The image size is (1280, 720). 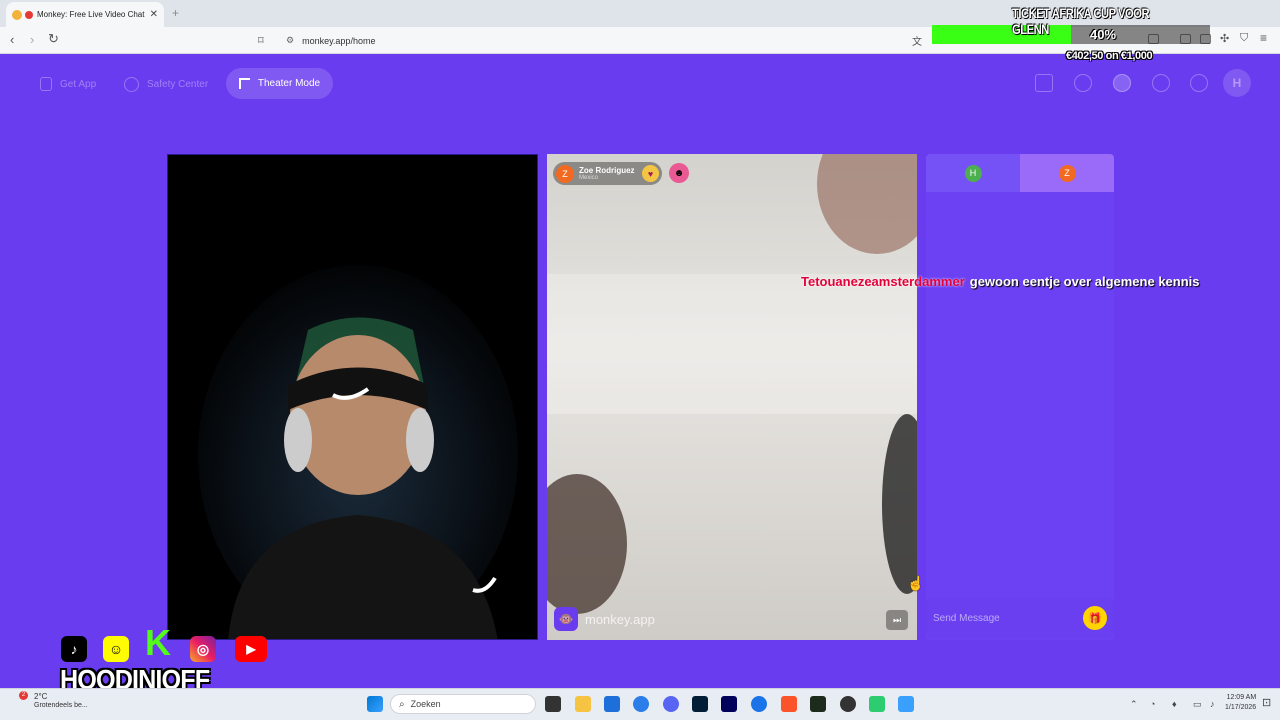 What do you see at coordinates (116, 649) in the screenshot?
I see `snapchat-icon: ☺` at bounding box center [116, 649].